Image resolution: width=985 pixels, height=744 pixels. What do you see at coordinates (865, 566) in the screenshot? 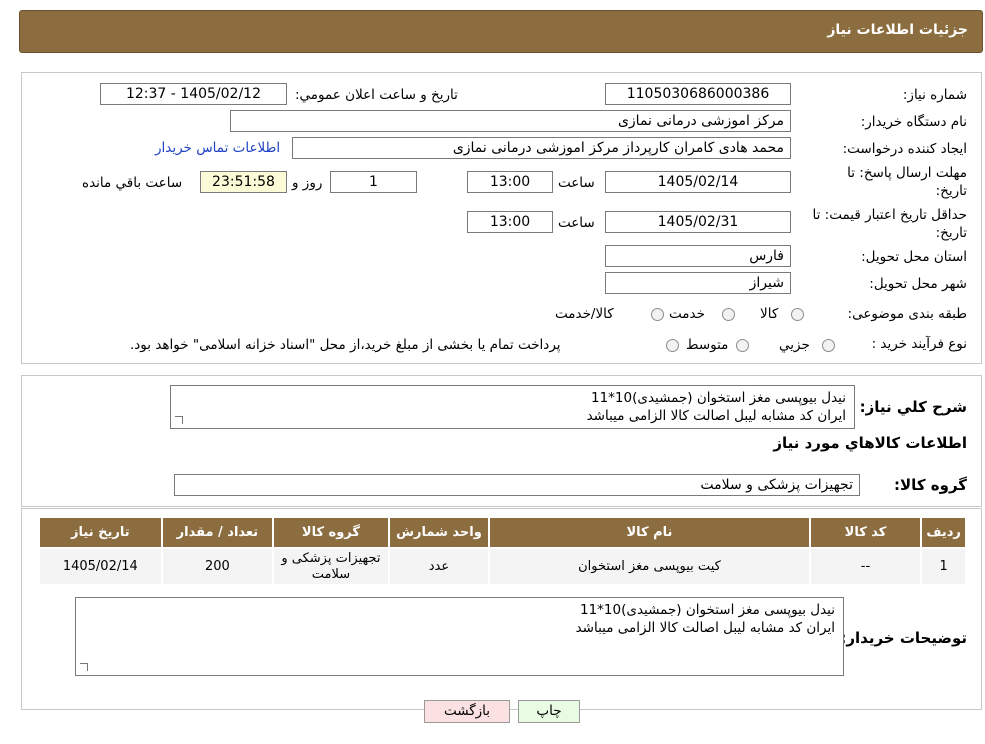
I see `cell-goods-code: --` at bounding box center [865, 566].